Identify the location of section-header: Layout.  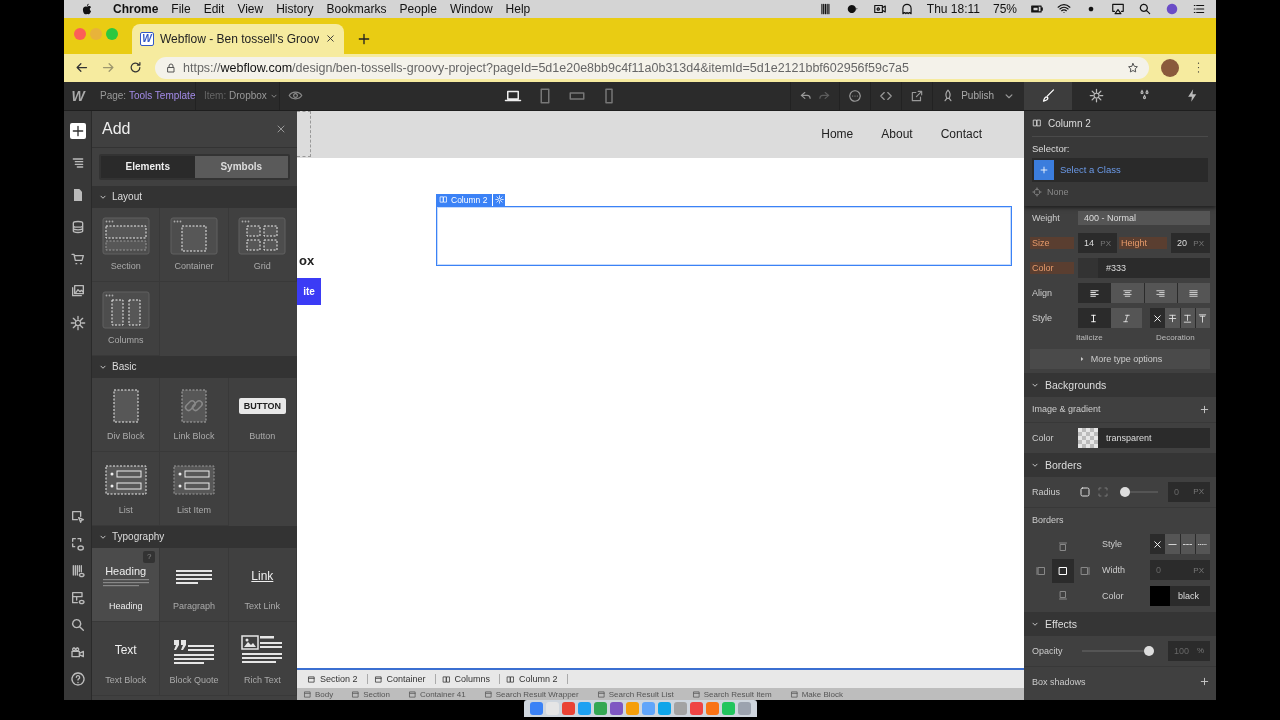
(194, 196).